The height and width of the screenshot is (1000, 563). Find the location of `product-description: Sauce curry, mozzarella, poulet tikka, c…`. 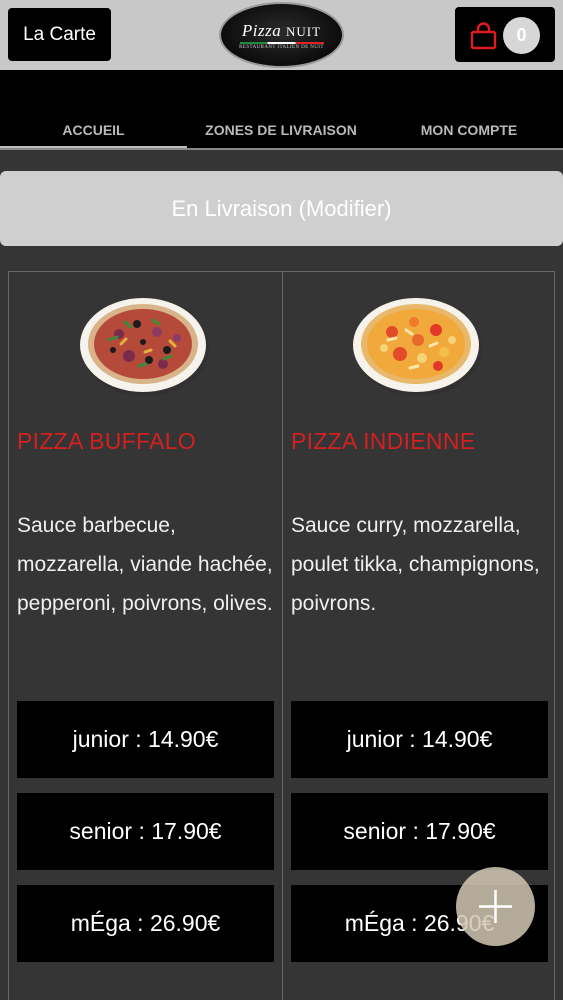

product-description: Sauce curry, mozzarella, poulet tikka, c… is located at coordinates (415, 564).